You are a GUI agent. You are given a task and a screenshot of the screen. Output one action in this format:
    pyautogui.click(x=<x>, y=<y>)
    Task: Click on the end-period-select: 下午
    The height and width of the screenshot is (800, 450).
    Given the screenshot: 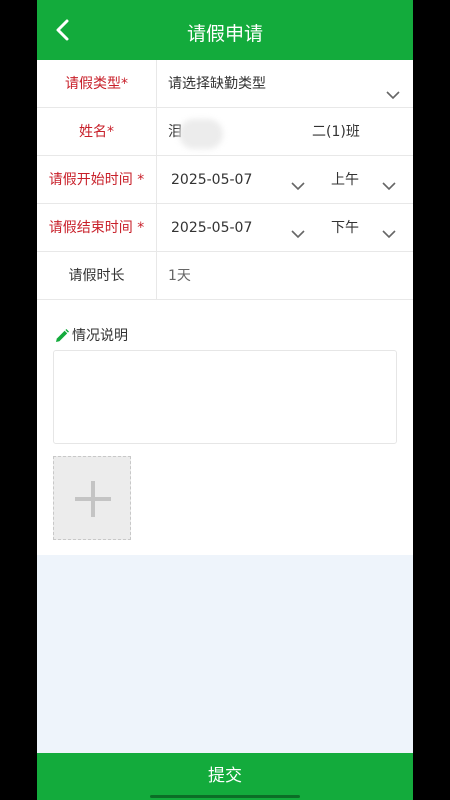 What is the action you would take?
    pyautogui.click(x=345, y=228)
    